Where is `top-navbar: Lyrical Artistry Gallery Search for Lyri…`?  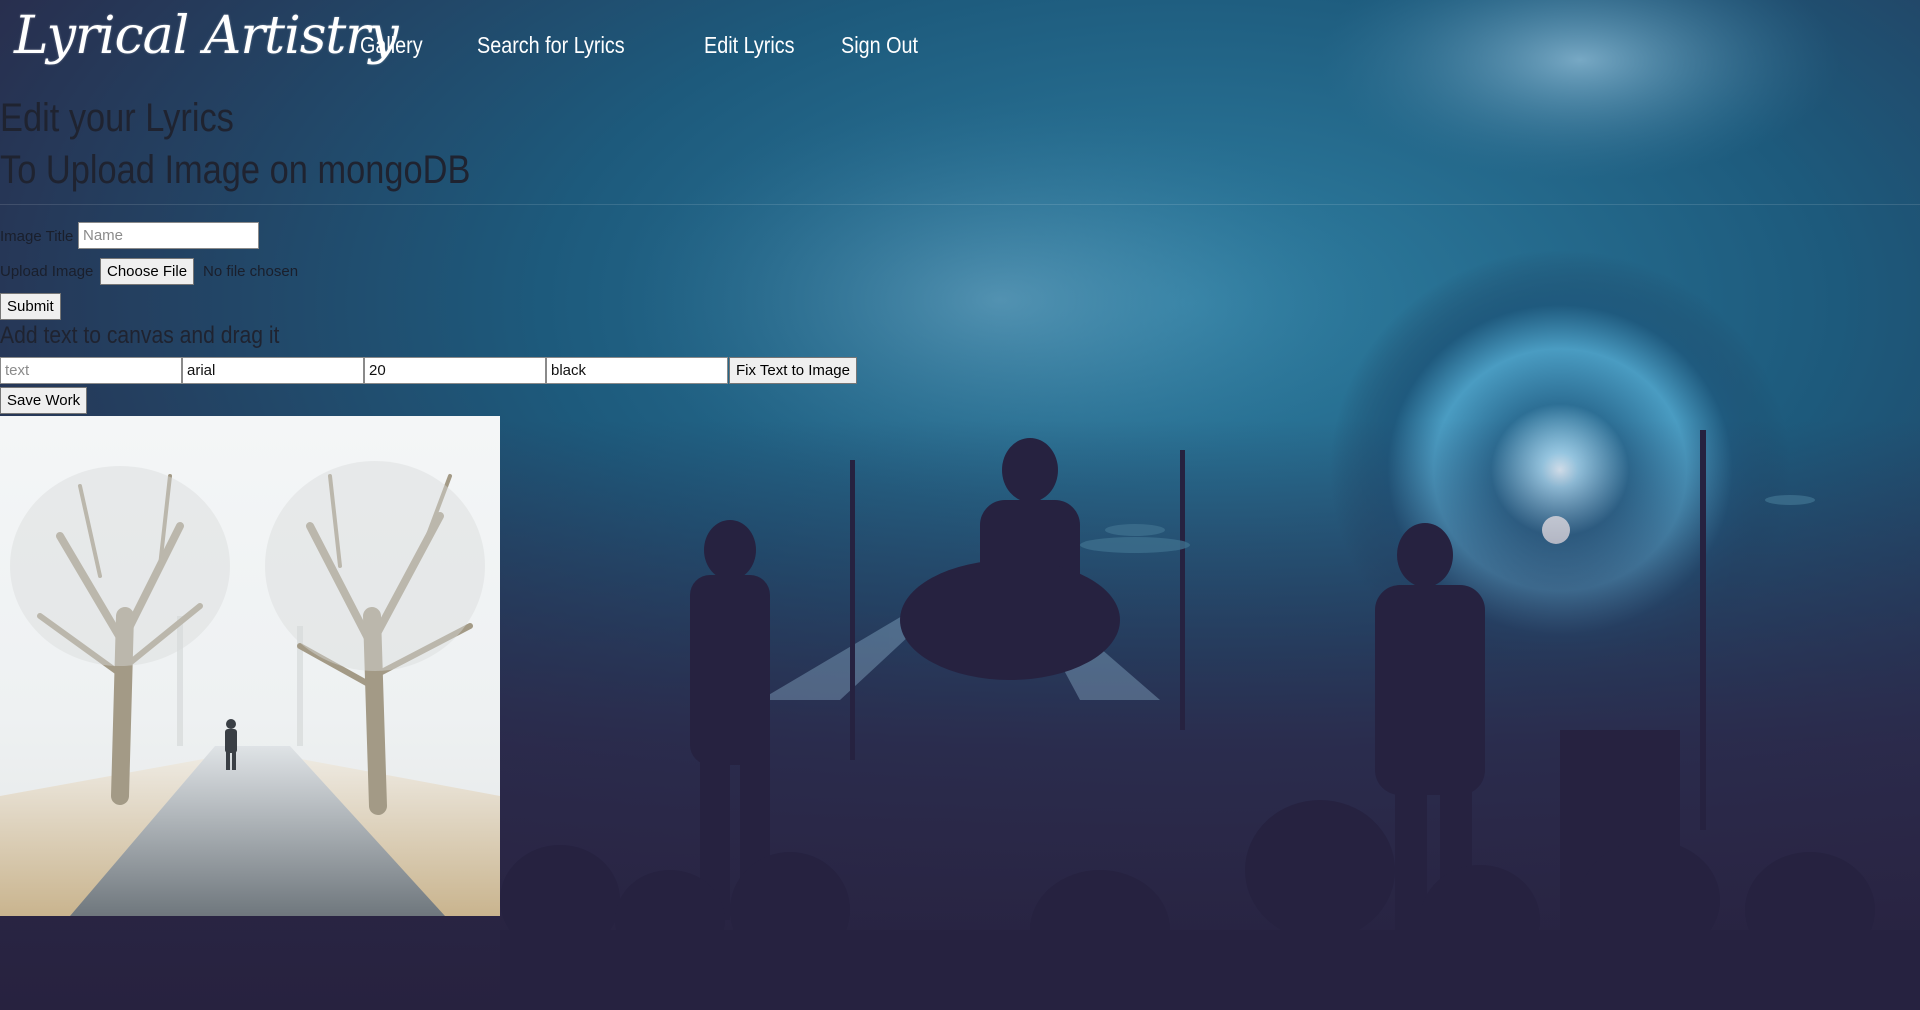 top-navbar: Lyrical Artistry Gallery Search for Lyri… is located at coordinates (960, 48).